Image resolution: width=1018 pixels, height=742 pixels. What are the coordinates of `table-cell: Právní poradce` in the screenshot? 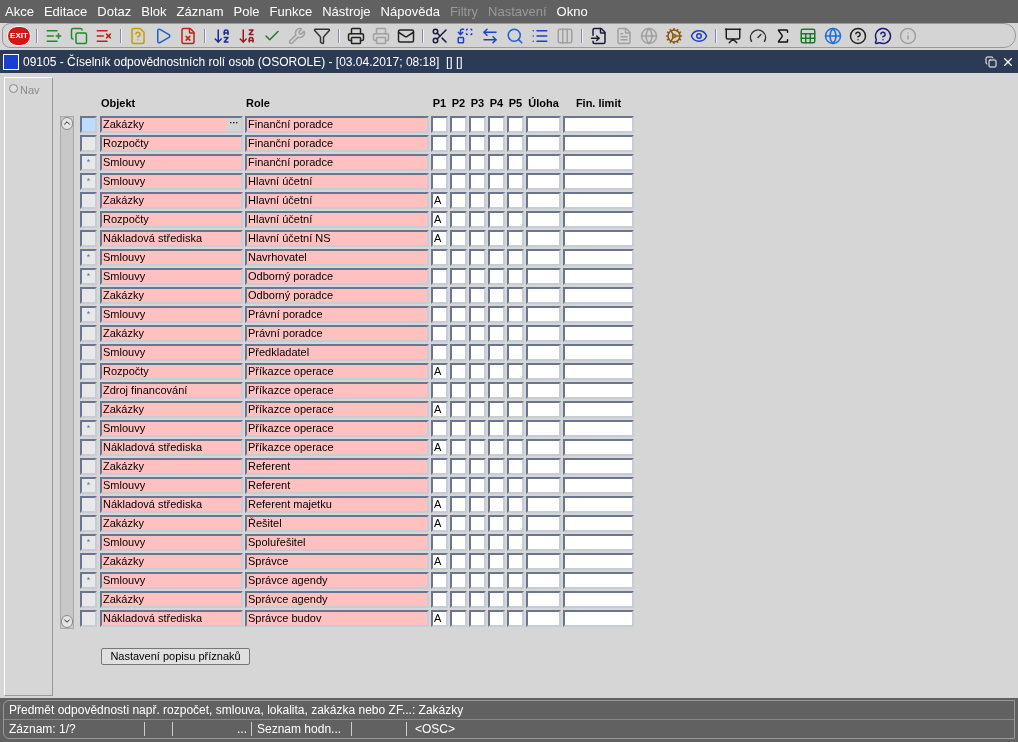 It's located at (337, 333).